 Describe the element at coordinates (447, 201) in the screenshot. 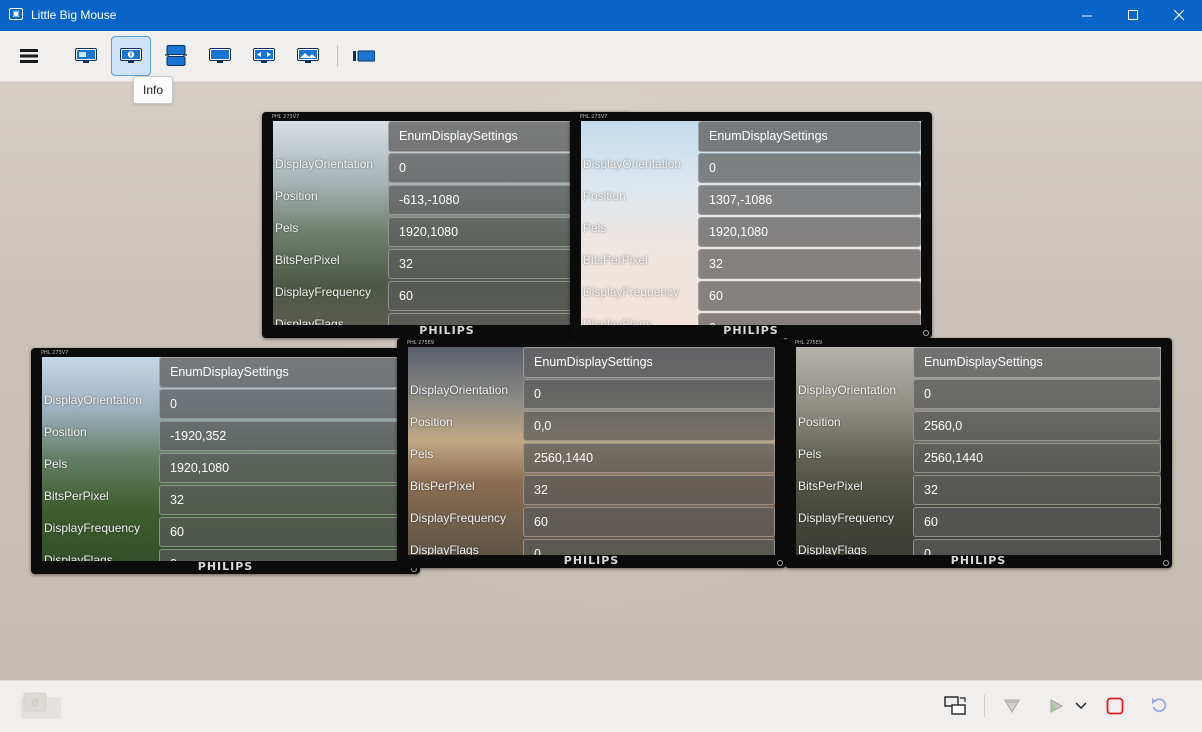

I see `property-row: Position -613,-1080` at that location.